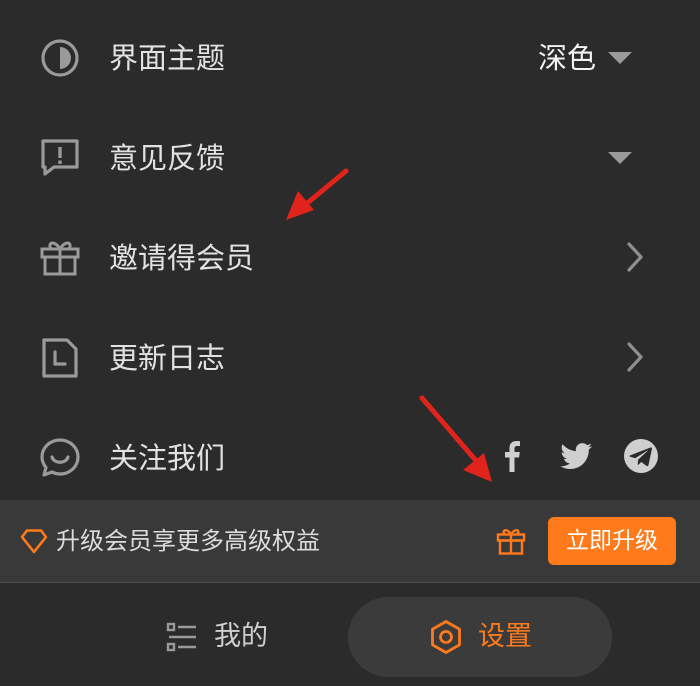 The width and height of the screenshot is (700, 686). Describe the element at coordinates (446, 637) in the screenshot. I see `hexagon-settings-icon` at that location.